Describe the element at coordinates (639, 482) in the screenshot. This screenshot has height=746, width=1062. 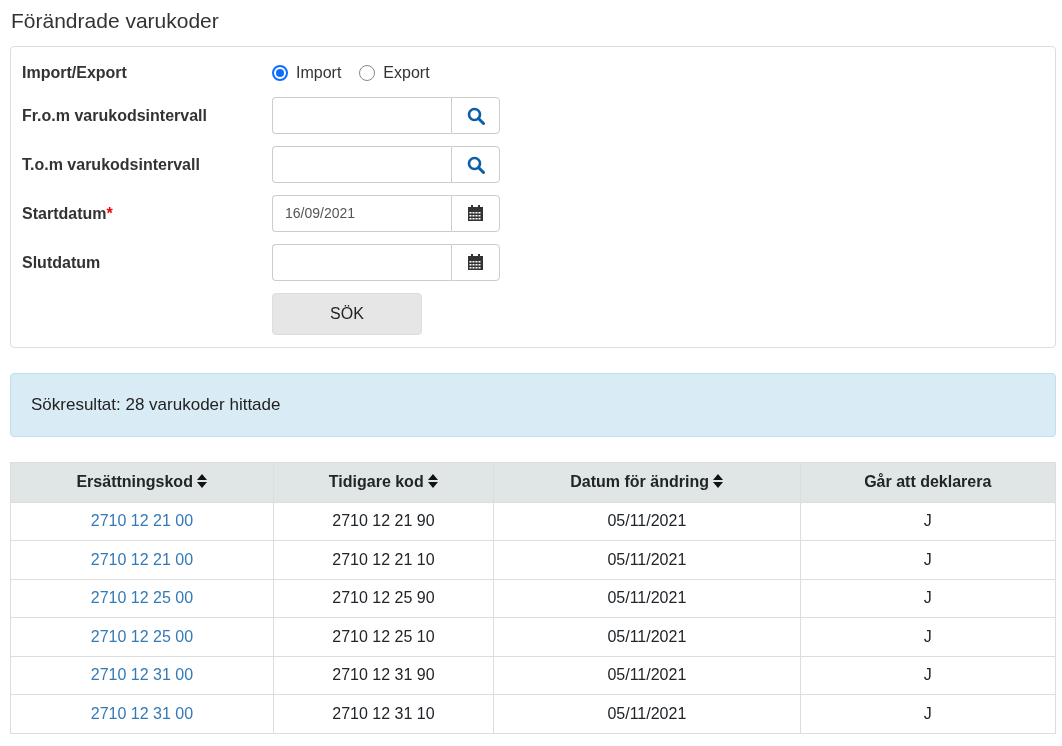
I see `column-header: Datum för ändring` at that location.